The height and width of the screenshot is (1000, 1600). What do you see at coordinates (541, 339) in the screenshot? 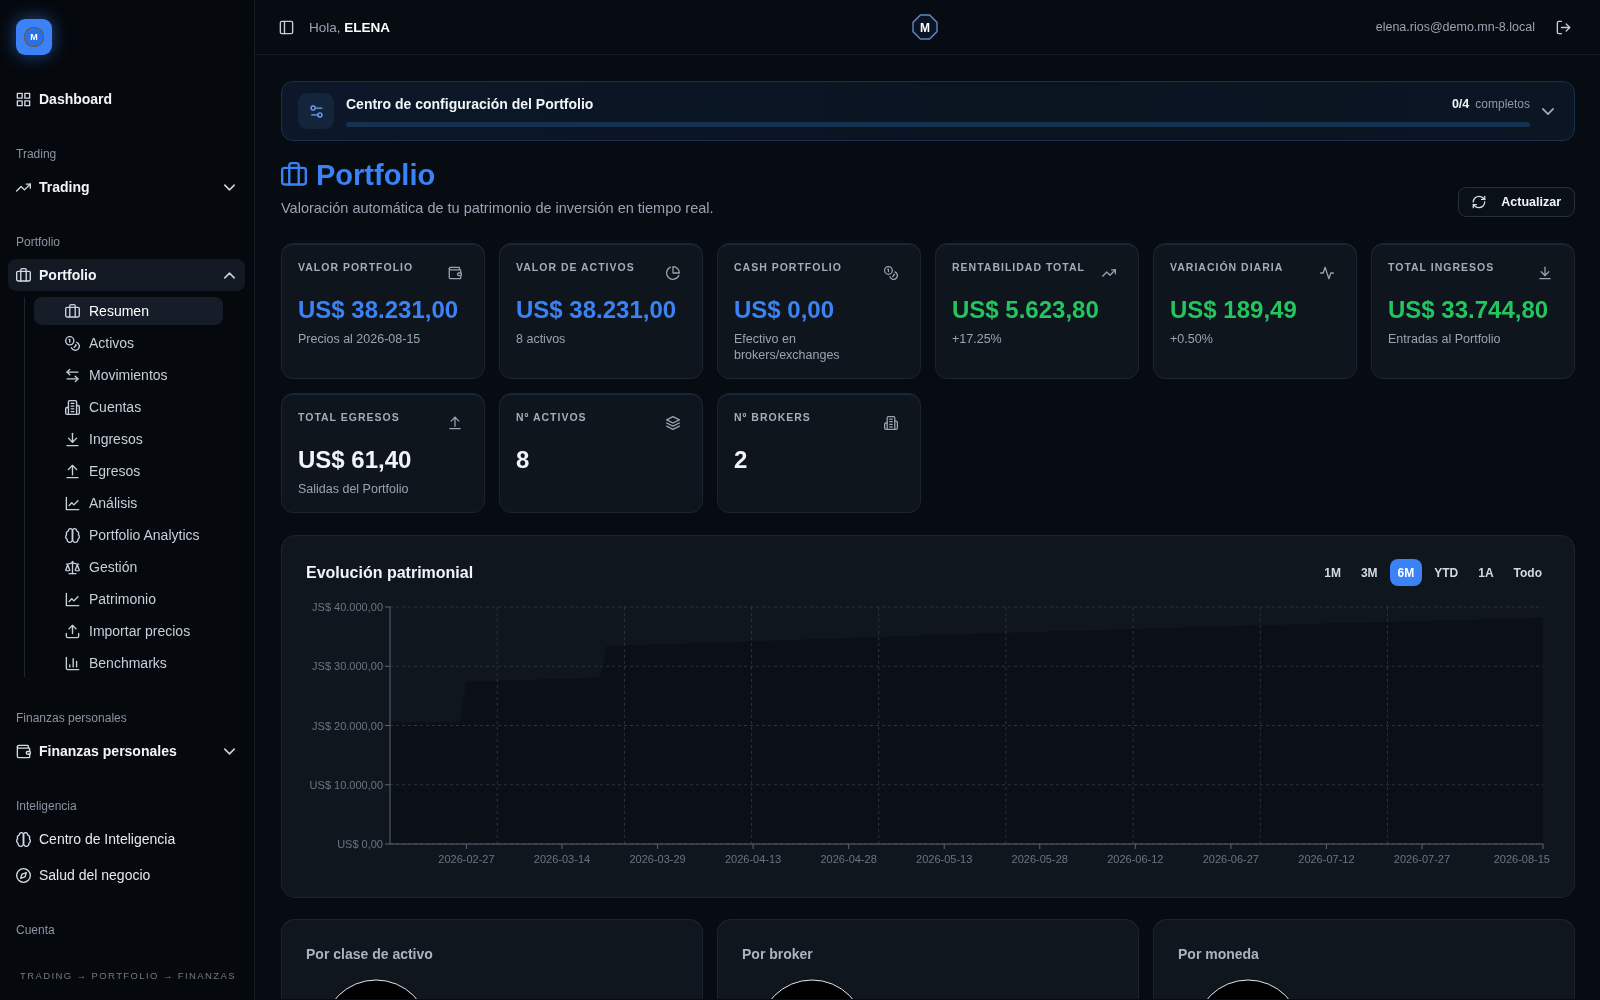
I see `stat-note: 8 activos` at bounding box center [541, 339].